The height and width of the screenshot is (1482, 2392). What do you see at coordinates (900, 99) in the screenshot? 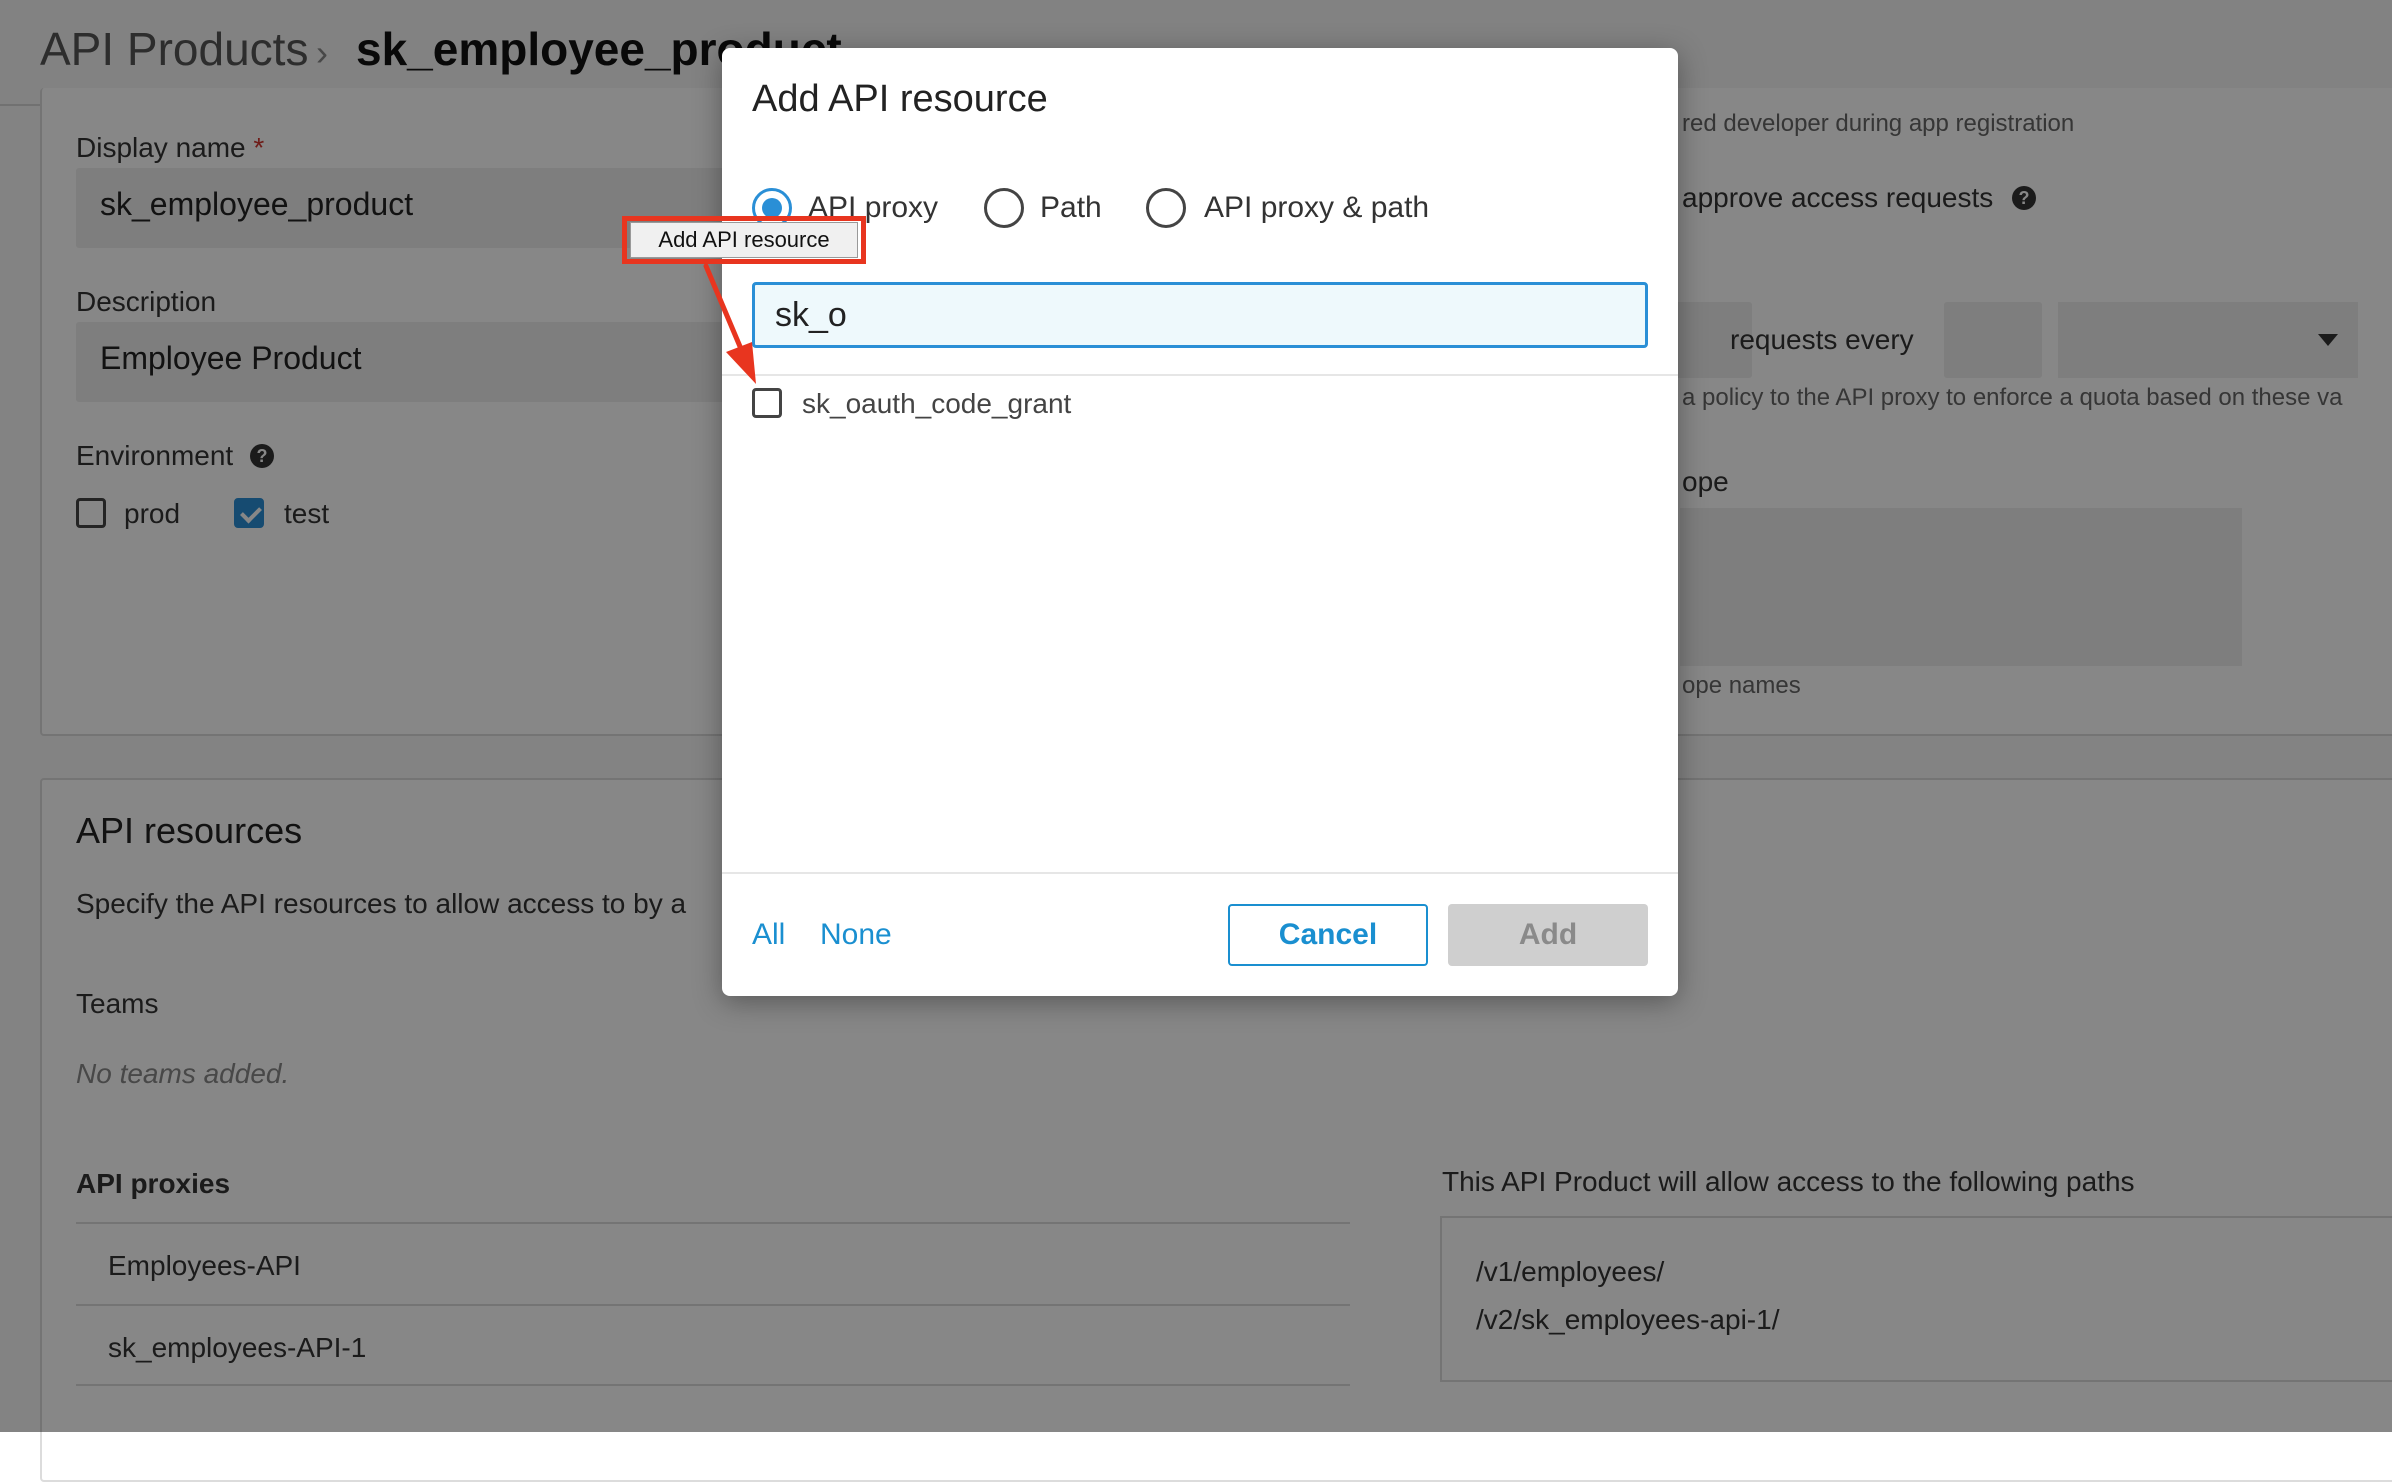
I see `dialog-title: Add API resource` at bounding box center [900, 99].